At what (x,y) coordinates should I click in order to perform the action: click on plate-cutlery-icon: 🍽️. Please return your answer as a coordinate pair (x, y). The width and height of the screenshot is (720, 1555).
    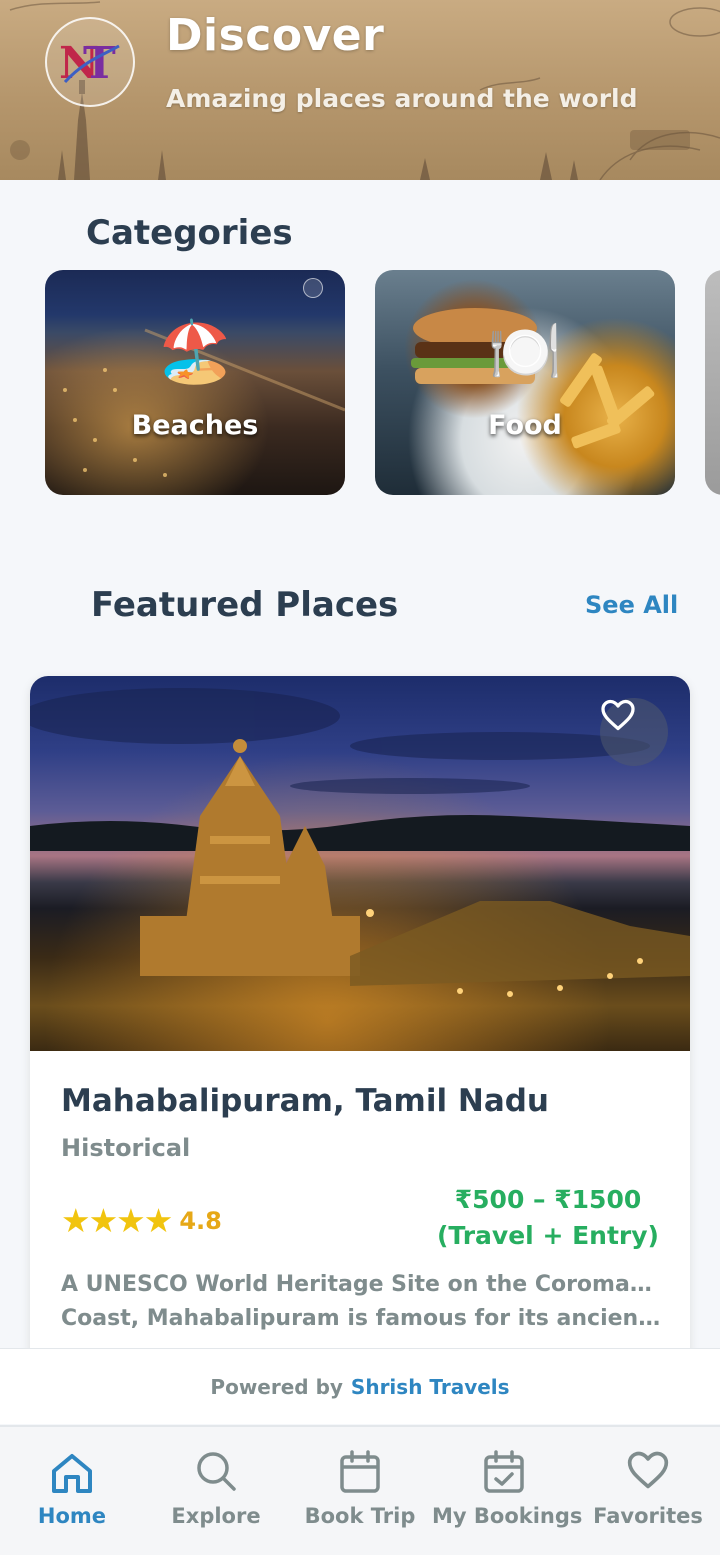
    Looking at the image, I should click on (525, 352).